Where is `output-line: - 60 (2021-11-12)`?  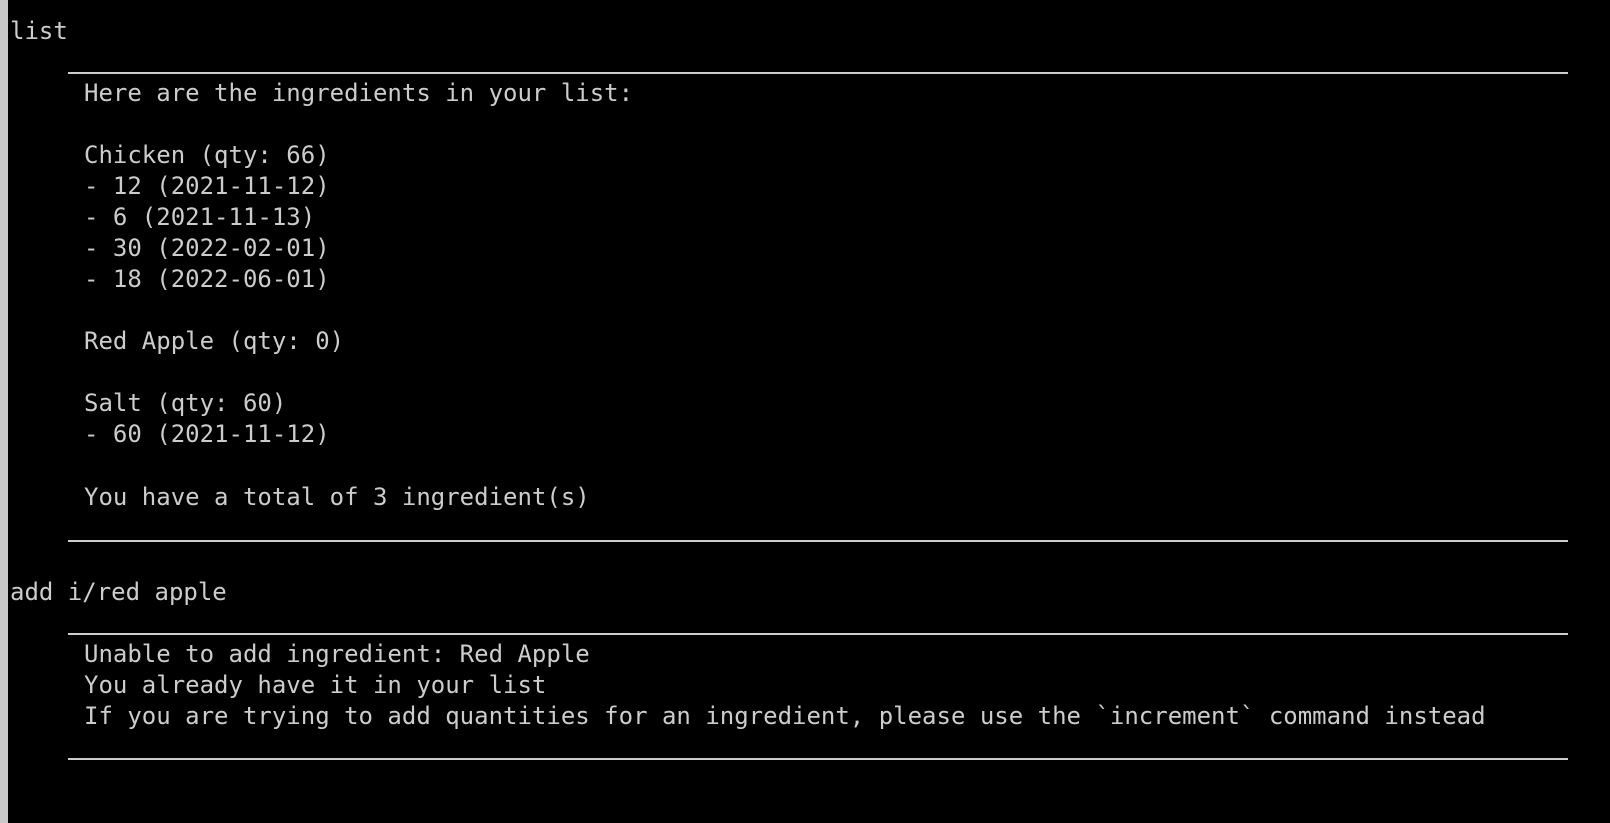 output-line: - 60 (2021-11-12) is located at coordinates (207, 434).